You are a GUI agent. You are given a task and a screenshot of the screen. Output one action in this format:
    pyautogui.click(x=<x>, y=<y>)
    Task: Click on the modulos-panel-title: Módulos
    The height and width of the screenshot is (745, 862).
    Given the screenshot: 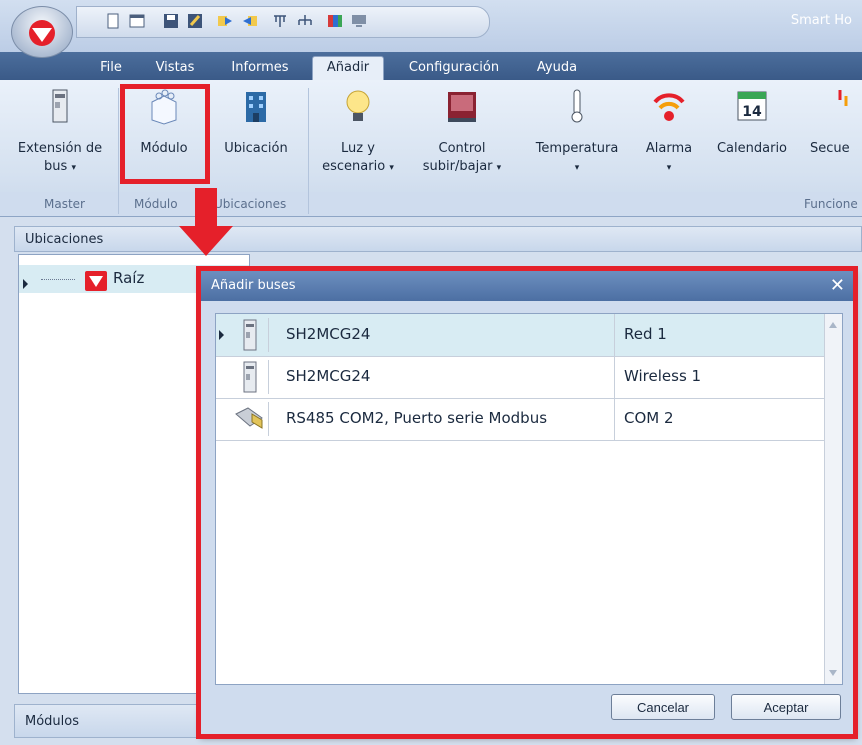 What is the action you would take?
    pyautogui.click(x=114, y=721)
    